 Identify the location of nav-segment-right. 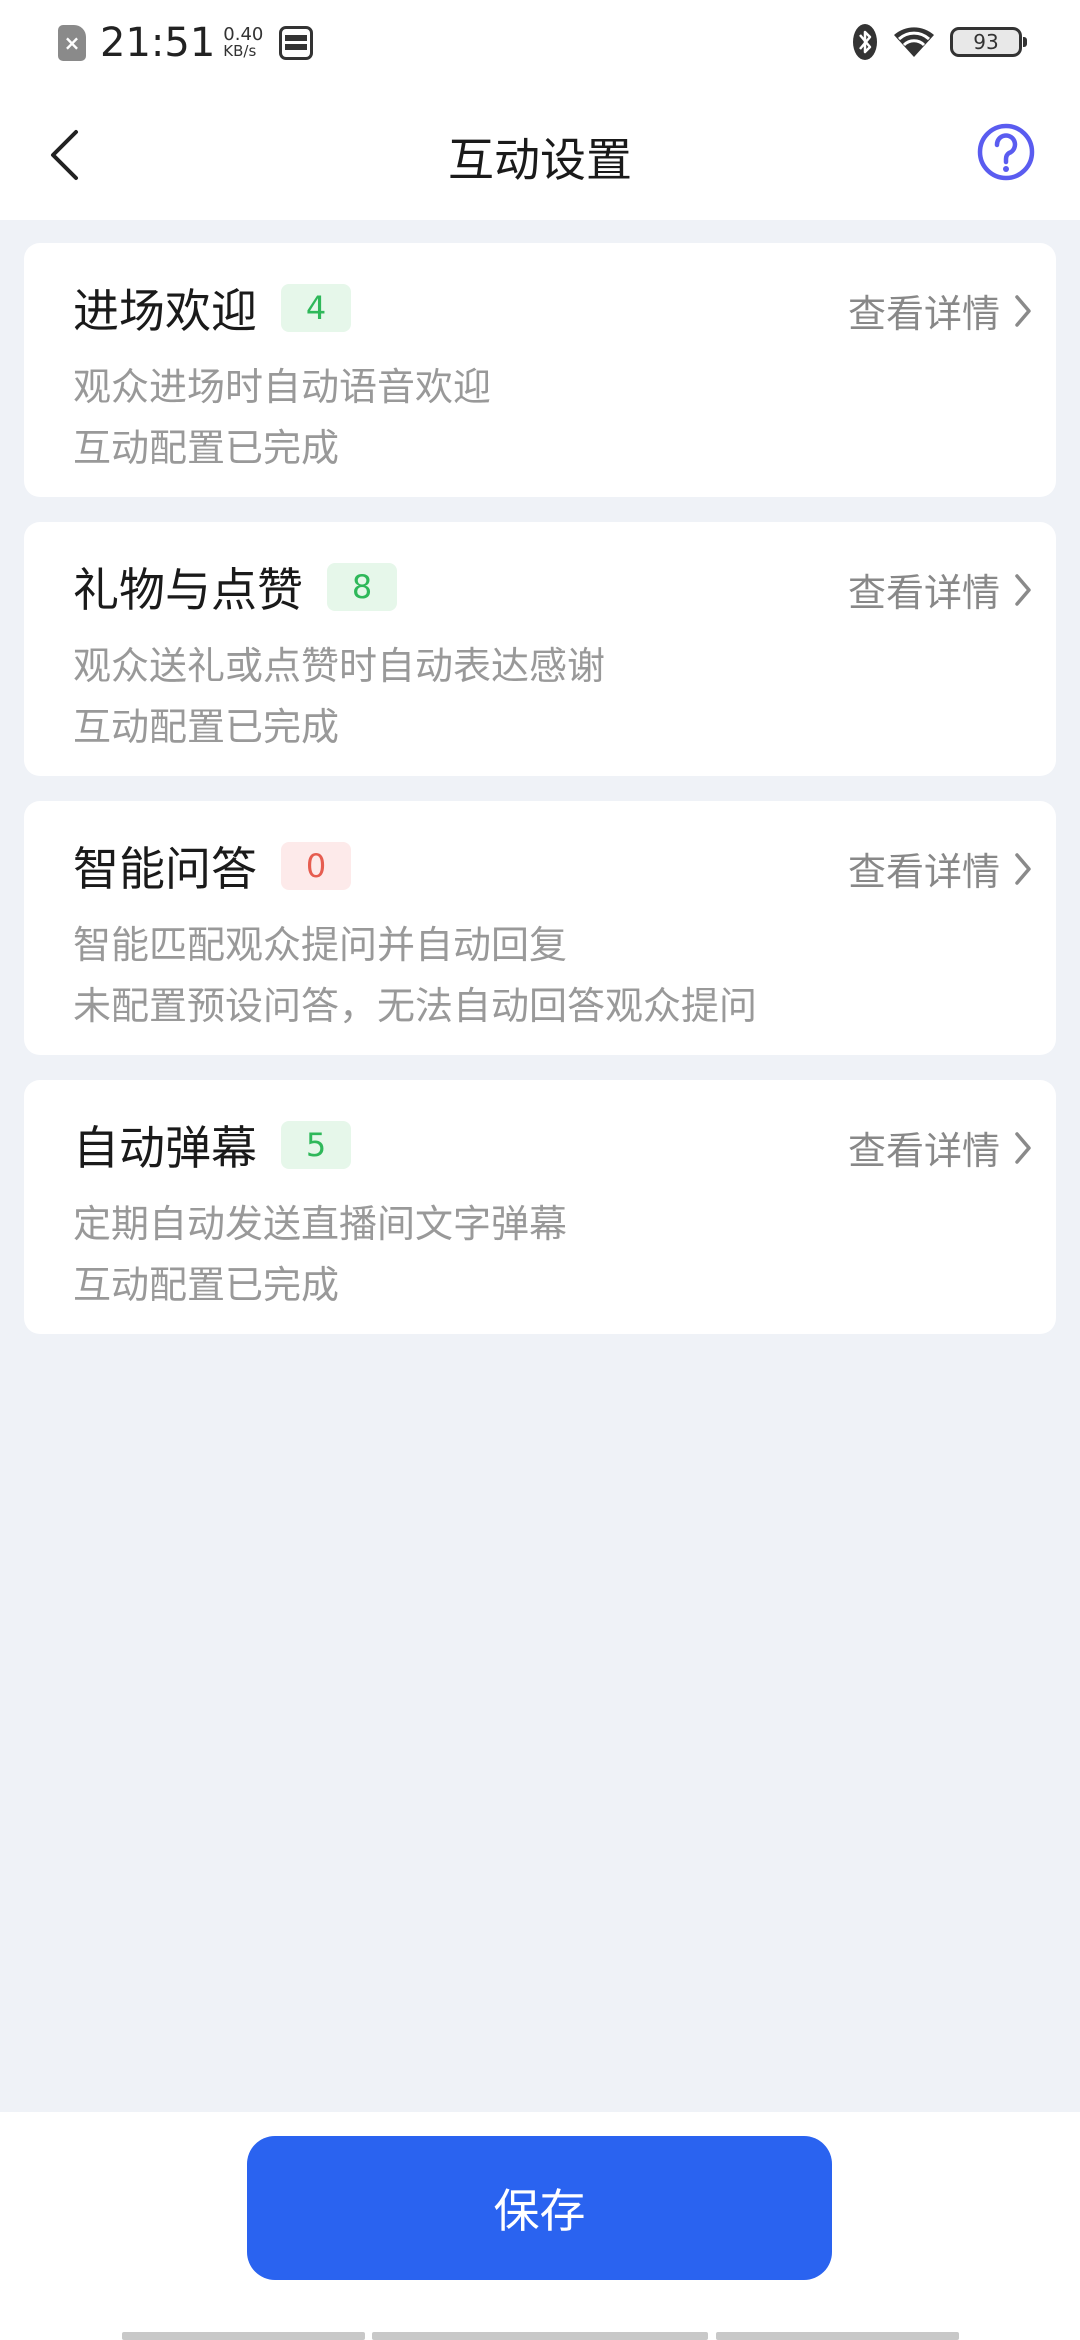
(837, 2336).